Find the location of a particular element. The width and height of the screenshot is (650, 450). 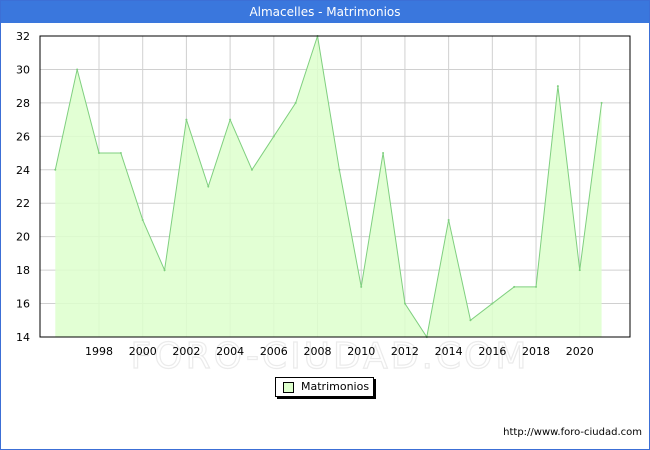

x-tick-label: 2020 is located at coordinates (580, 351).